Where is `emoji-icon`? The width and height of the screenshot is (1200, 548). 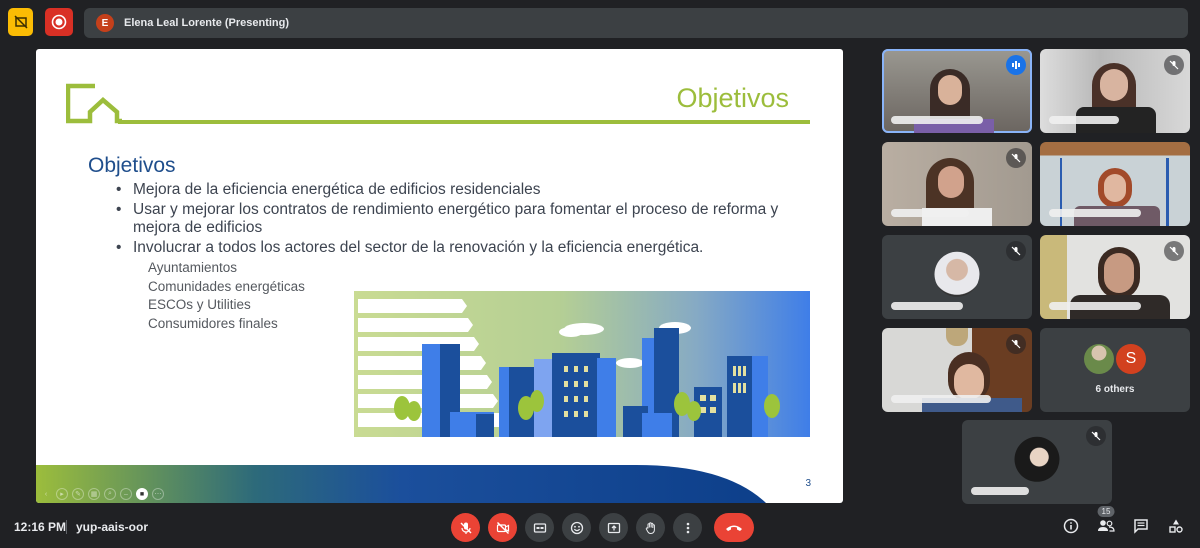 emoji-icon is located at coordinates (576, 527).